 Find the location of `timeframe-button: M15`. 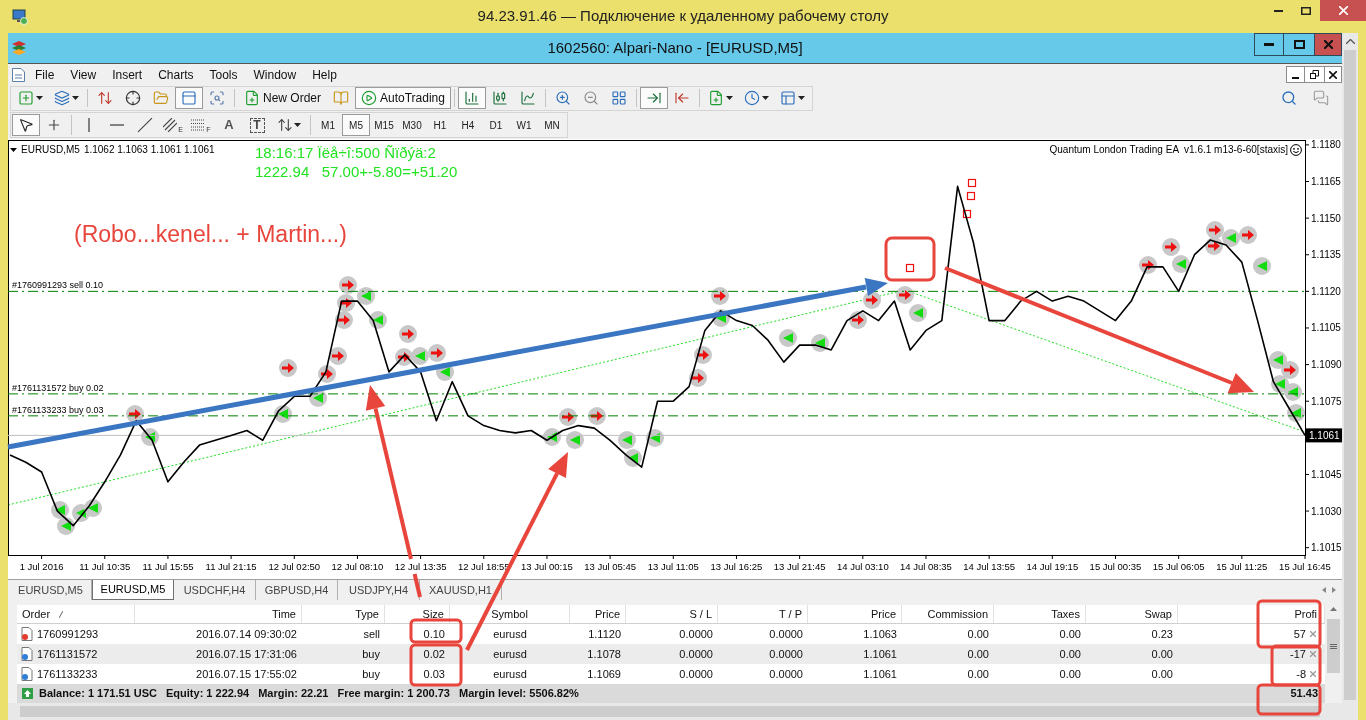

timeframe-button: M15 is located at coordinates (384, 125).